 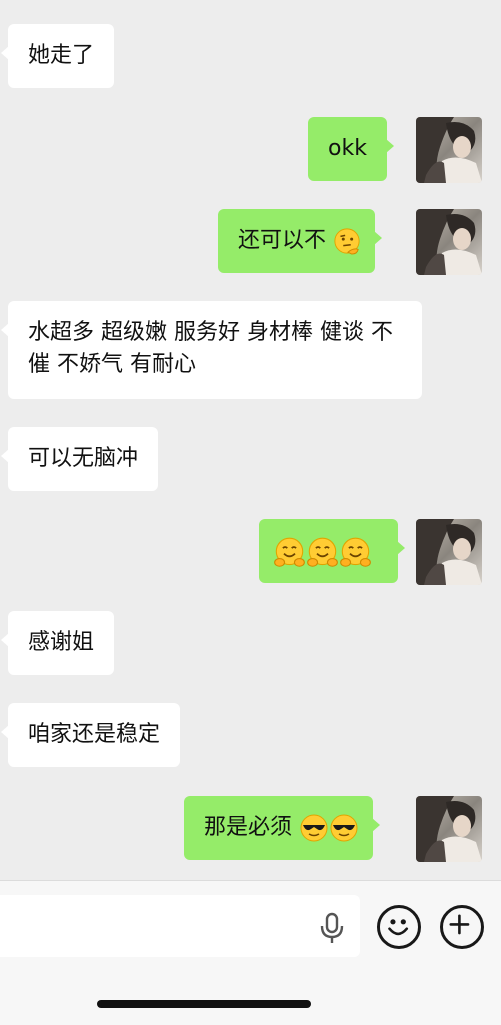 I want to click on message-bubble-outgoing: 那是必须, so click(x=282, y=828).